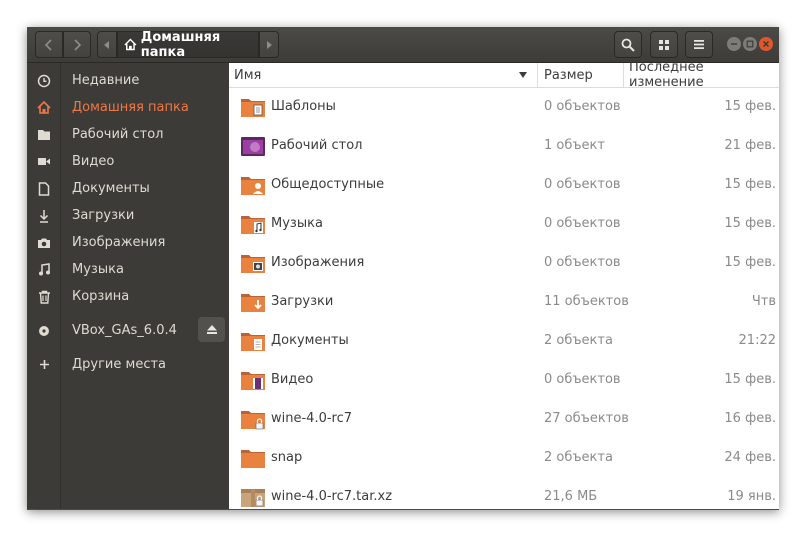 The image size is (807, 538). What do you see at coordinates (128, 161) in the screenshot?
I see `sidebar-item-videos: Видео` at bounding box center [128, 161].